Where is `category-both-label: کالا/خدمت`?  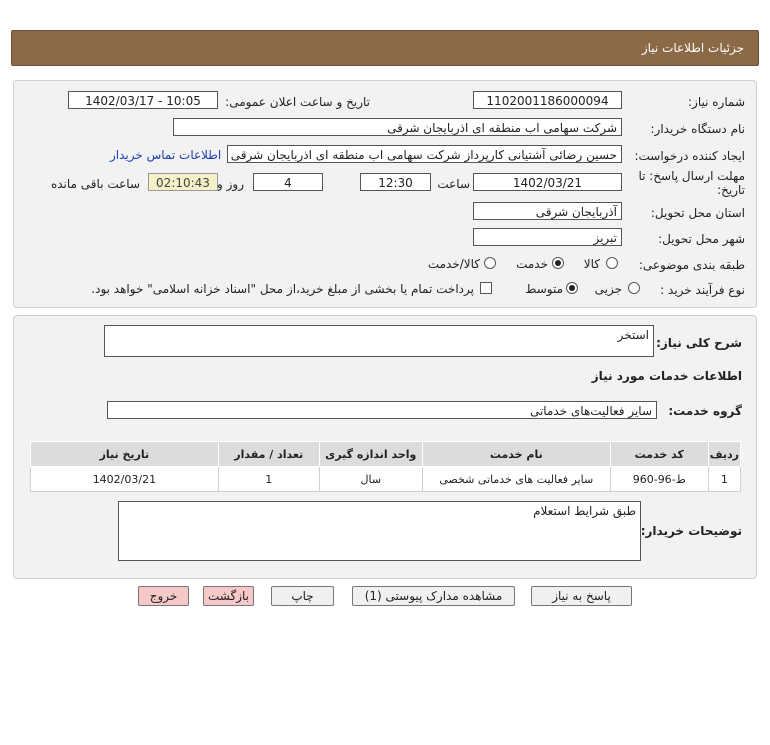 category-both-label: کالا/خدمت is located at coordinates (453, 264).